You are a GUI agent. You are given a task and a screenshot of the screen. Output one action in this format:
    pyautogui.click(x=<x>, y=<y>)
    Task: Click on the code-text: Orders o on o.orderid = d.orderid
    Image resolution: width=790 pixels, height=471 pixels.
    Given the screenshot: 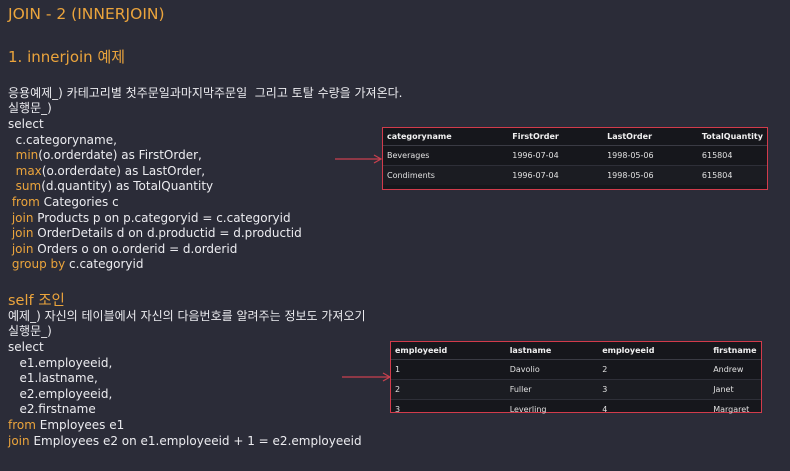 What is the action you would take?
    pyautogui.click(x=135, y=248)
    